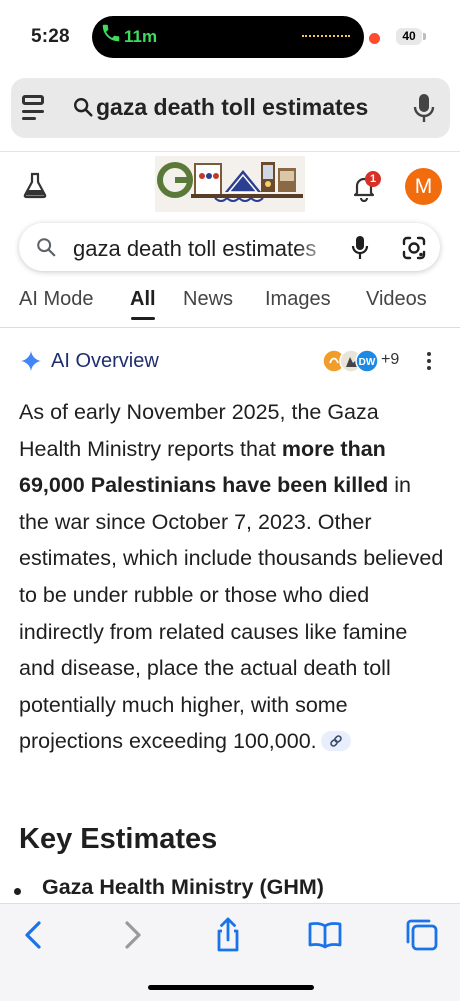 Image resolution: width=460 pixels, height=1001 pixels. What do you see at coordinates (17, 891) in the screenshot?
I see `bullet-icon` at bounding box center [17, 891].